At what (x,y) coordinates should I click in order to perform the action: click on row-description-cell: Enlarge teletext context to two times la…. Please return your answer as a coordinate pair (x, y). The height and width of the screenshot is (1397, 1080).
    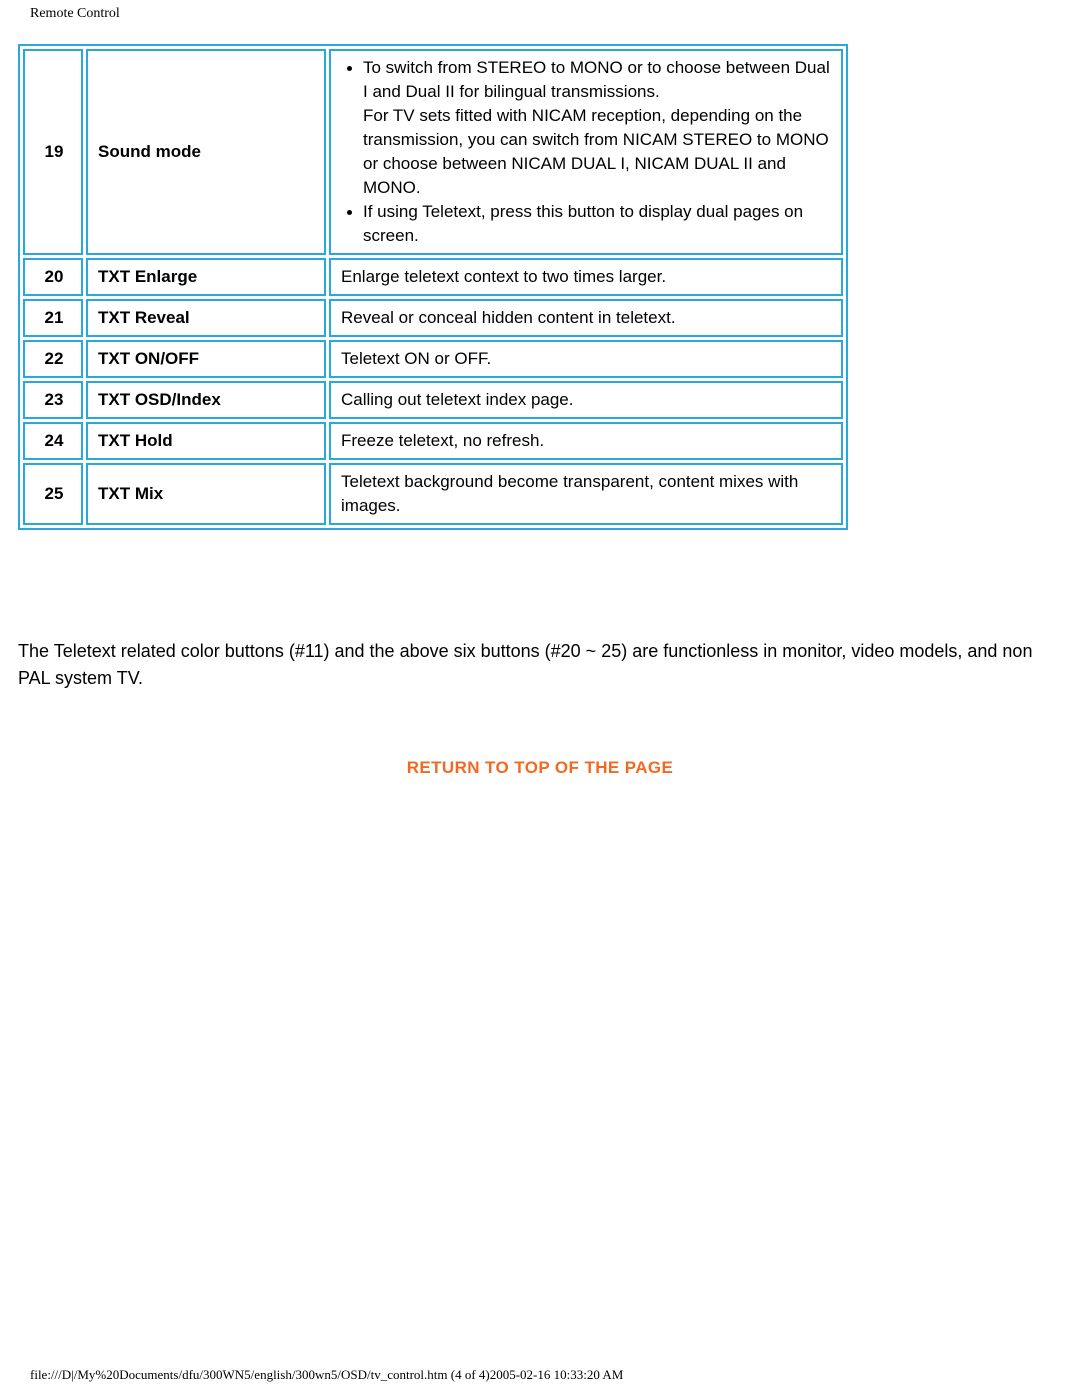
    Looking at the image, I should click on (586, 277).